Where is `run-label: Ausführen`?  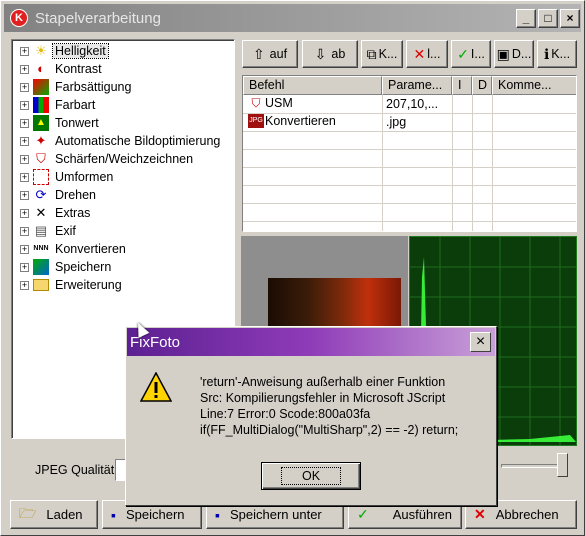
run-label: Ausführen is located at coordinates (422, 514).